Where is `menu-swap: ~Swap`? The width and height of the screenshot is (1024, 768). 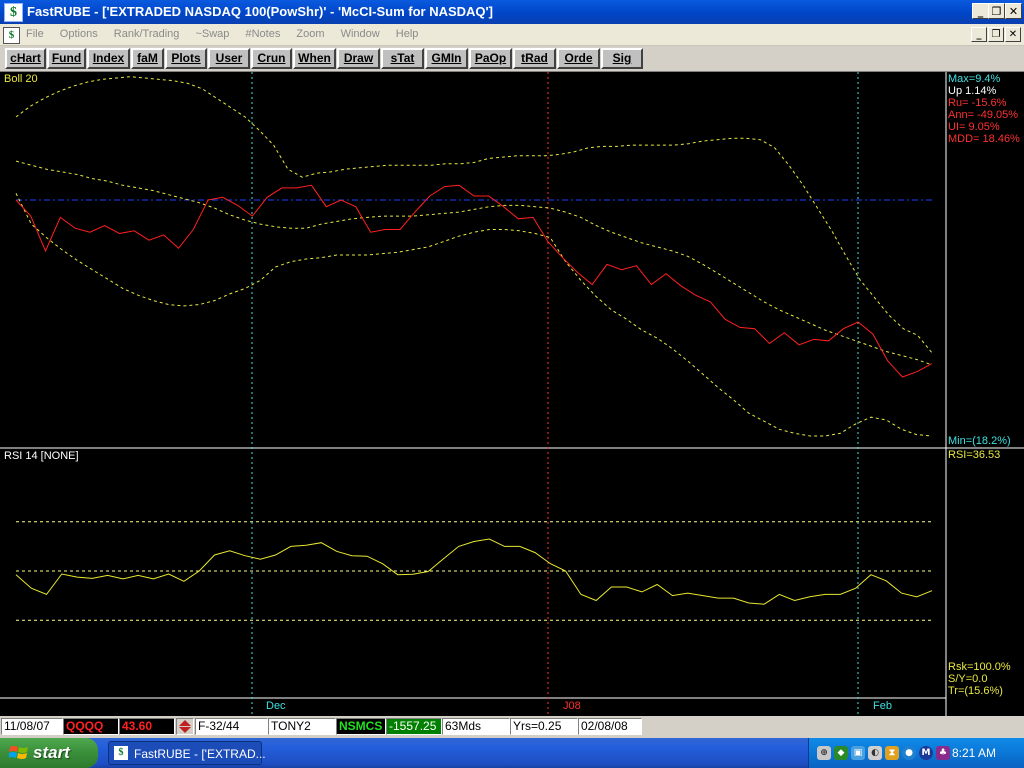 menu-swap: ~Swap is located at coordinates (212, 34).